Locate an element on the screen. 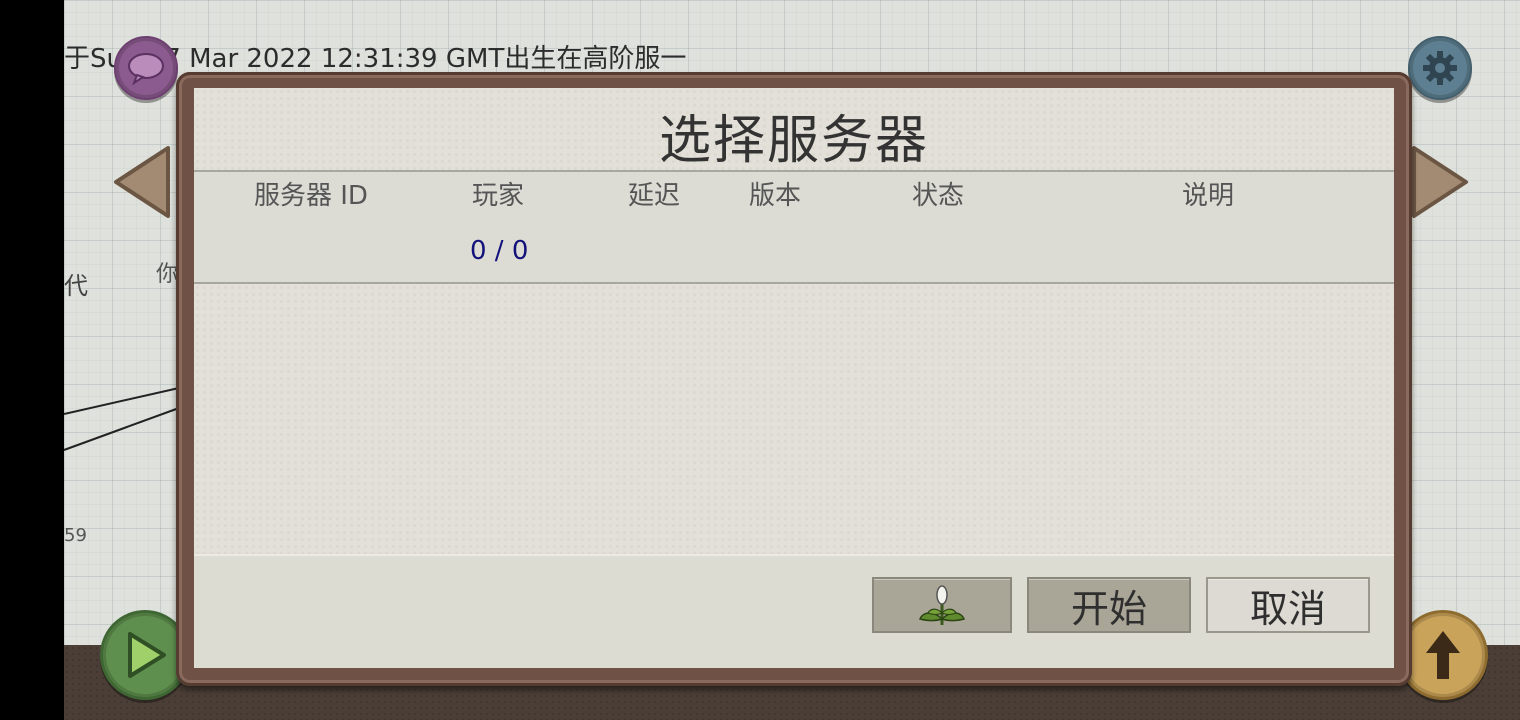  gear-icon is located at coordinates (1440, 68).